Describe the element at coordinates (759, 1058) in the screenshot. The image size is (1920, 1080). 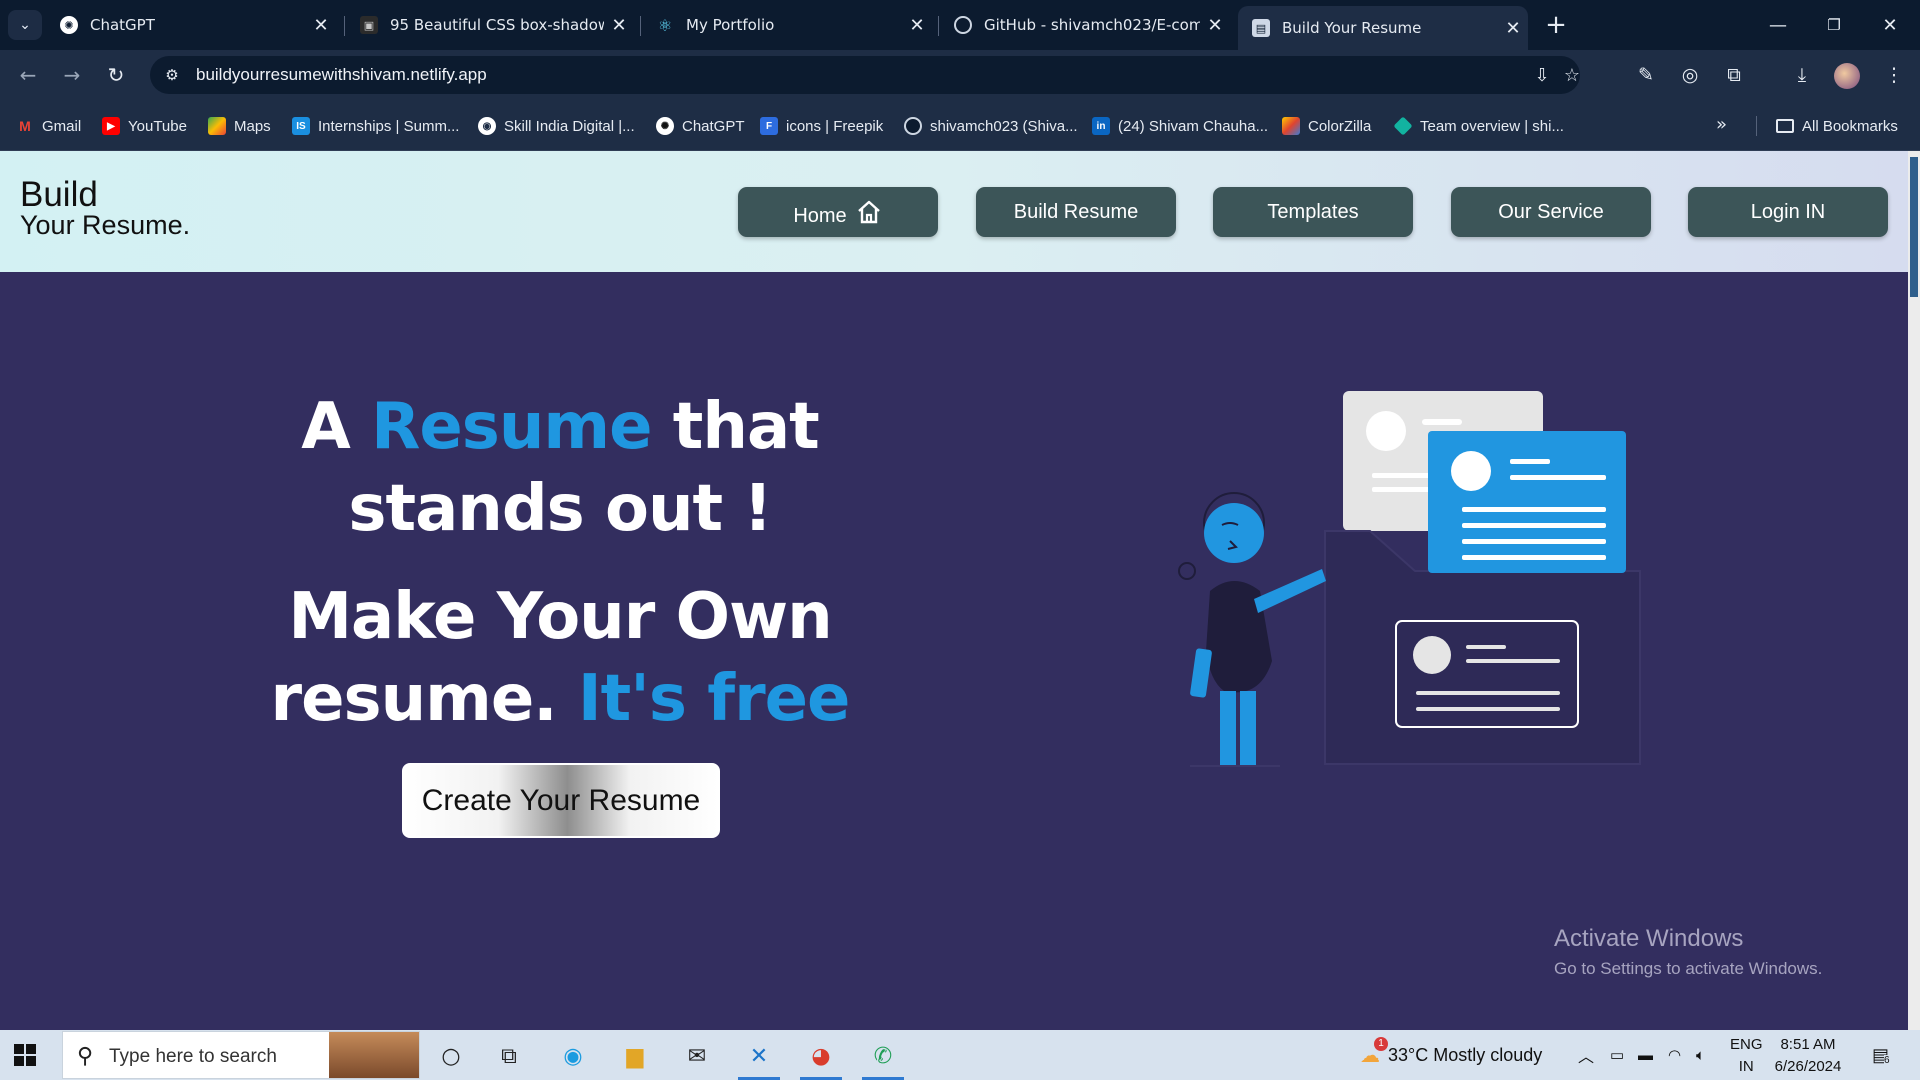
I see `vscode-icon: ✕` at that location.